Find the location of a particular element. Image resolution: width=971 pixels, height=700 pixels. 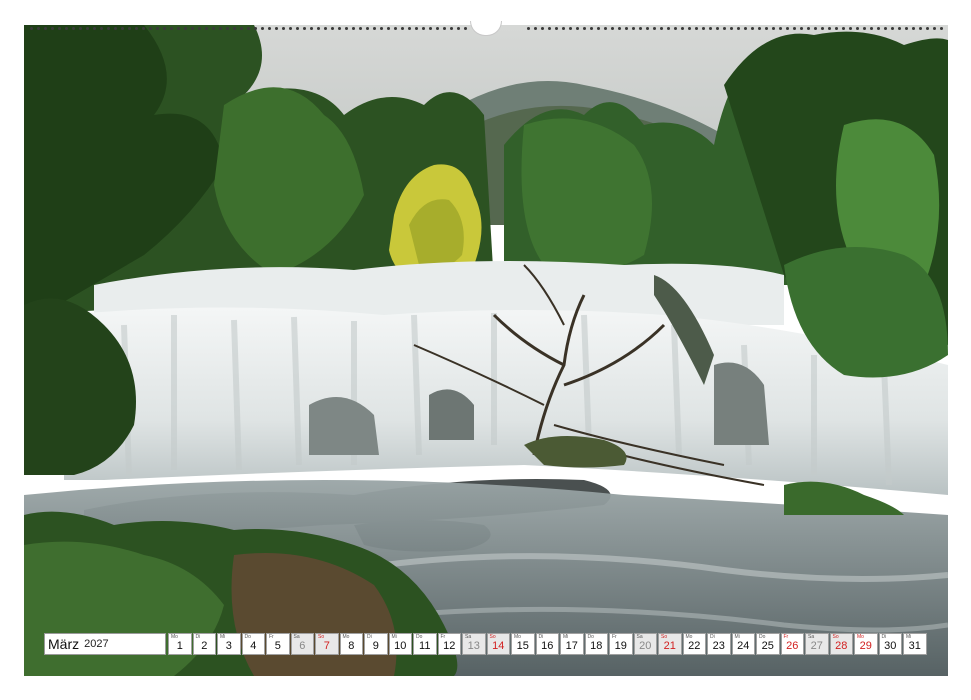

day-number: 25 is located at coordinates (767, 646).